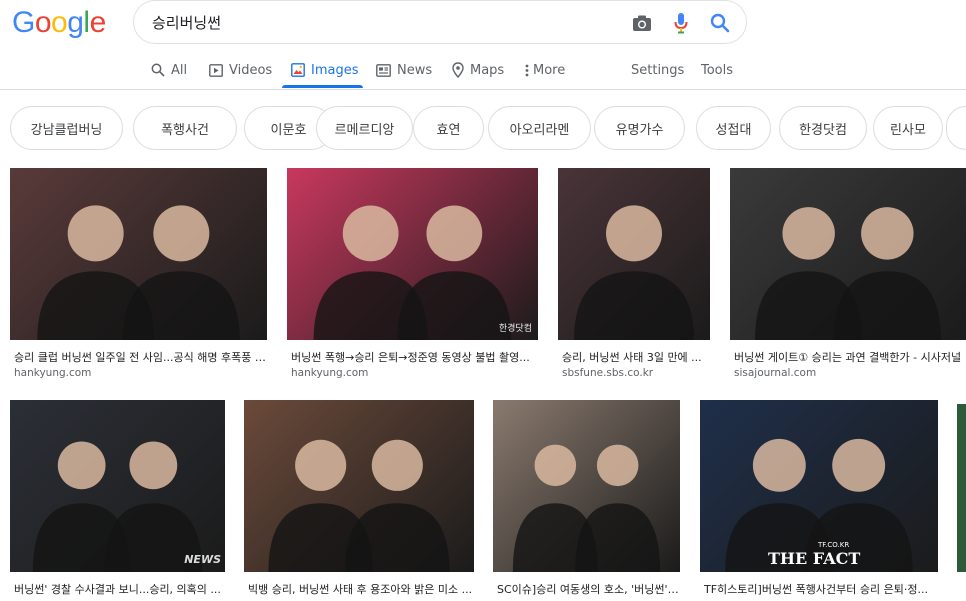  I want to click on result-source: sisajournal.com, so click(775, 373).